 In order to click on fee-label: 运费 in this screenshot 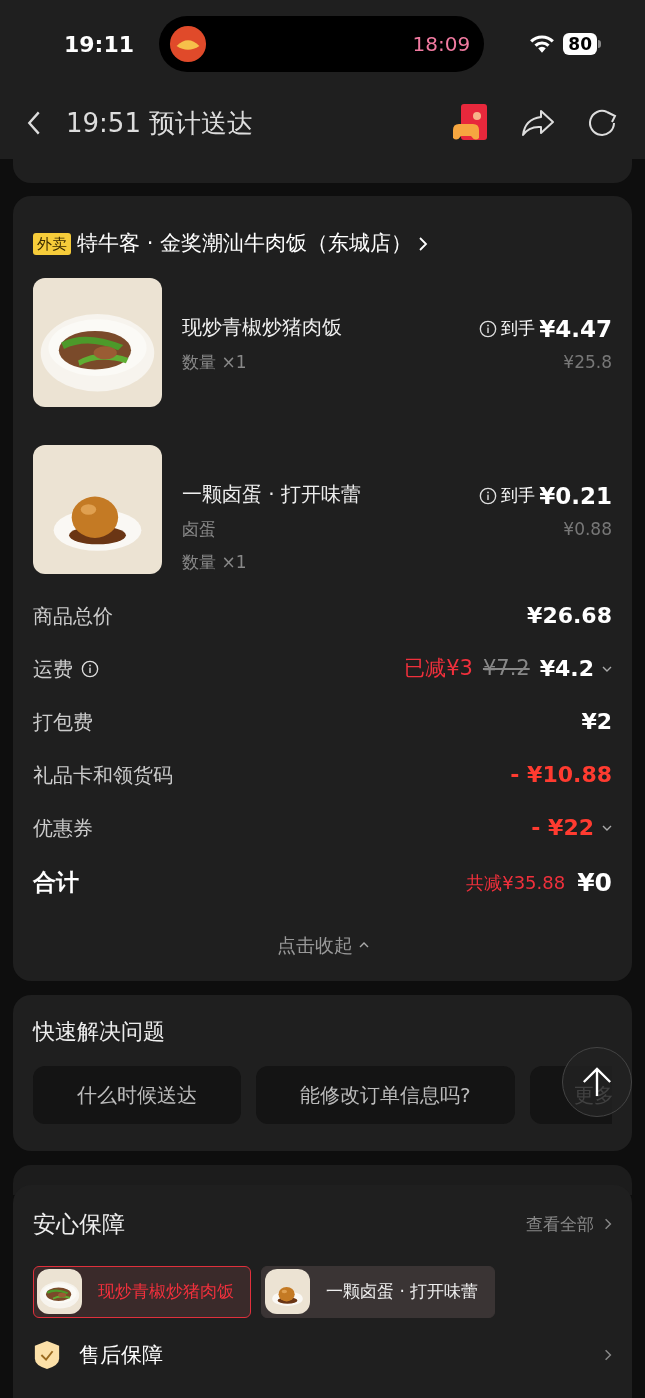, I will do `click(53, 669)`.